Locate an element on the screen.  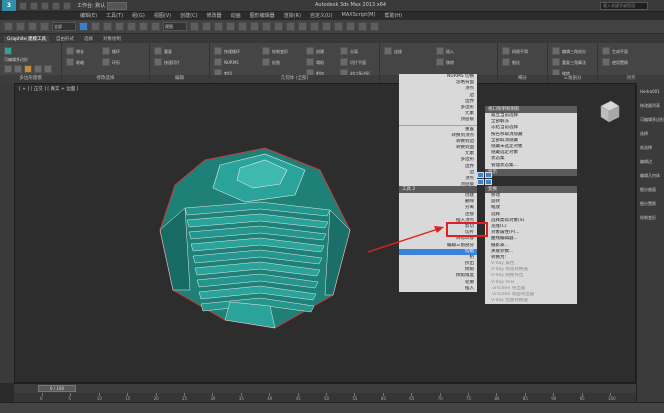
quad-menu-item: 顶层级 is located at coordinates (438, 120).